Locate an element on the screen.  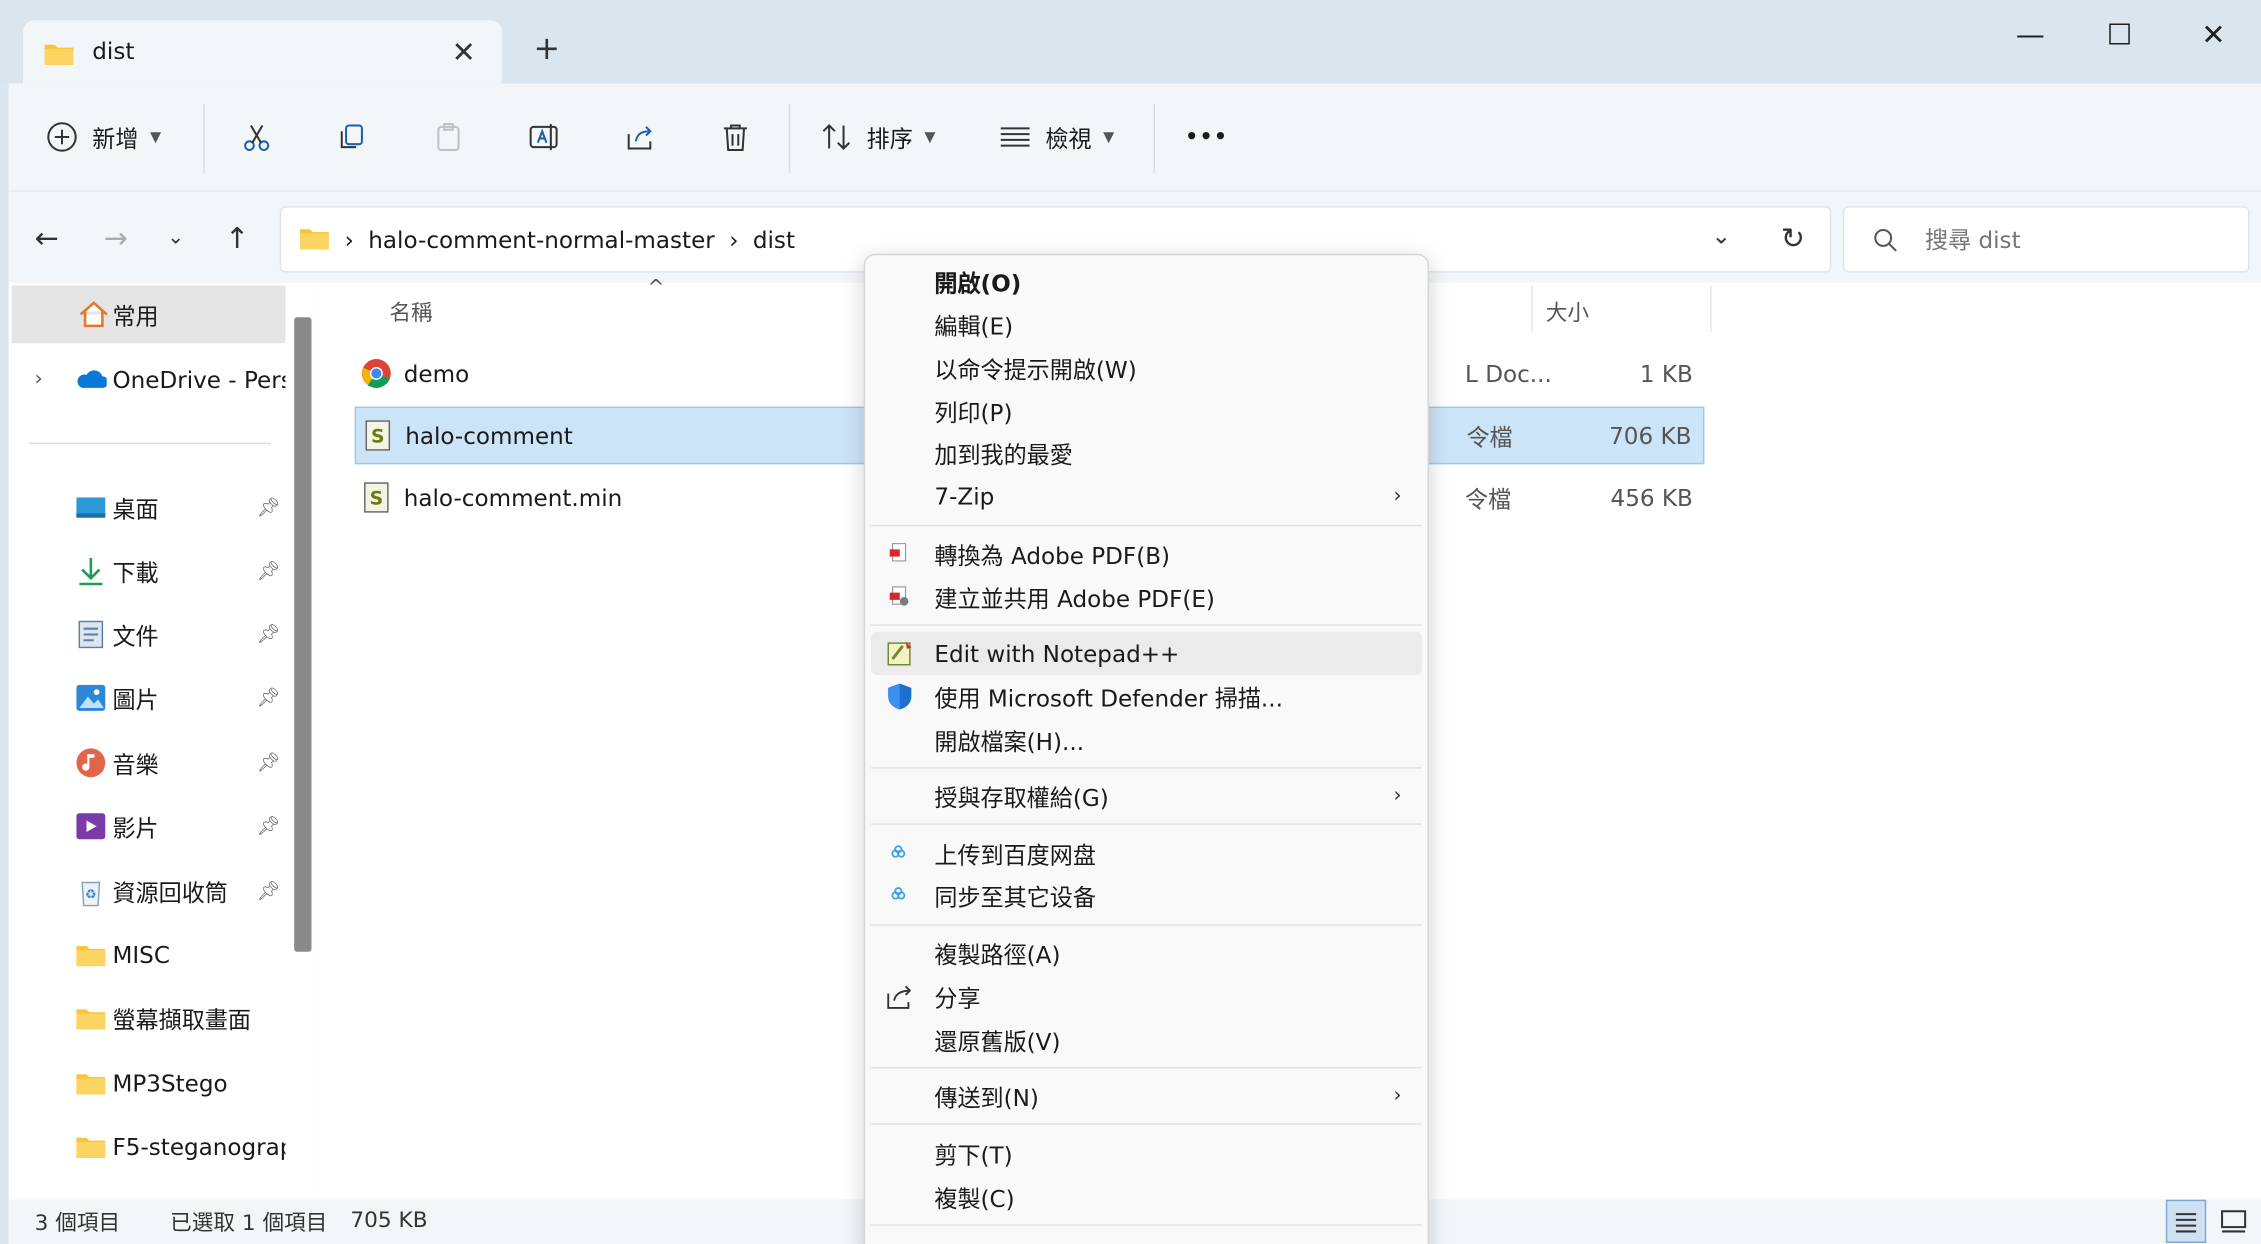
back-arrow-icon: ← is located at coordinates (47, 238).